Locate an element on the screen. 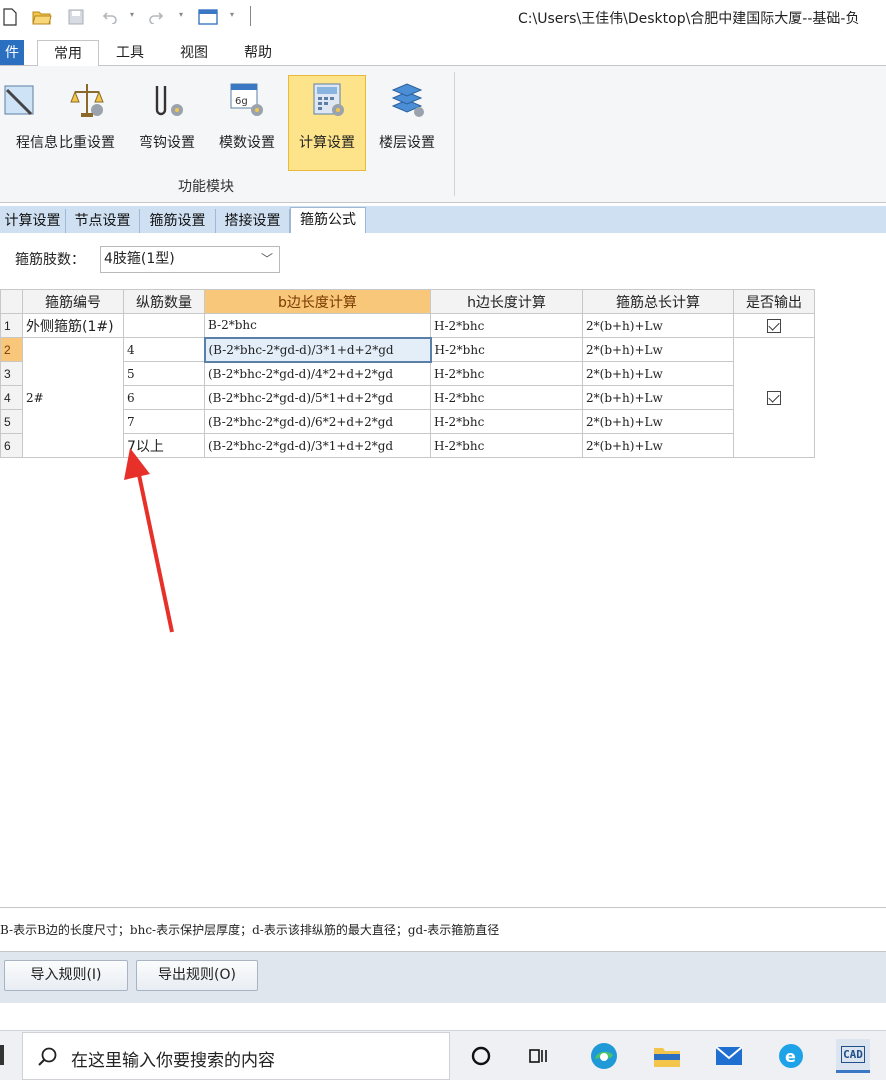  output-header: 是否输出 is located at coordinates (774, 301).